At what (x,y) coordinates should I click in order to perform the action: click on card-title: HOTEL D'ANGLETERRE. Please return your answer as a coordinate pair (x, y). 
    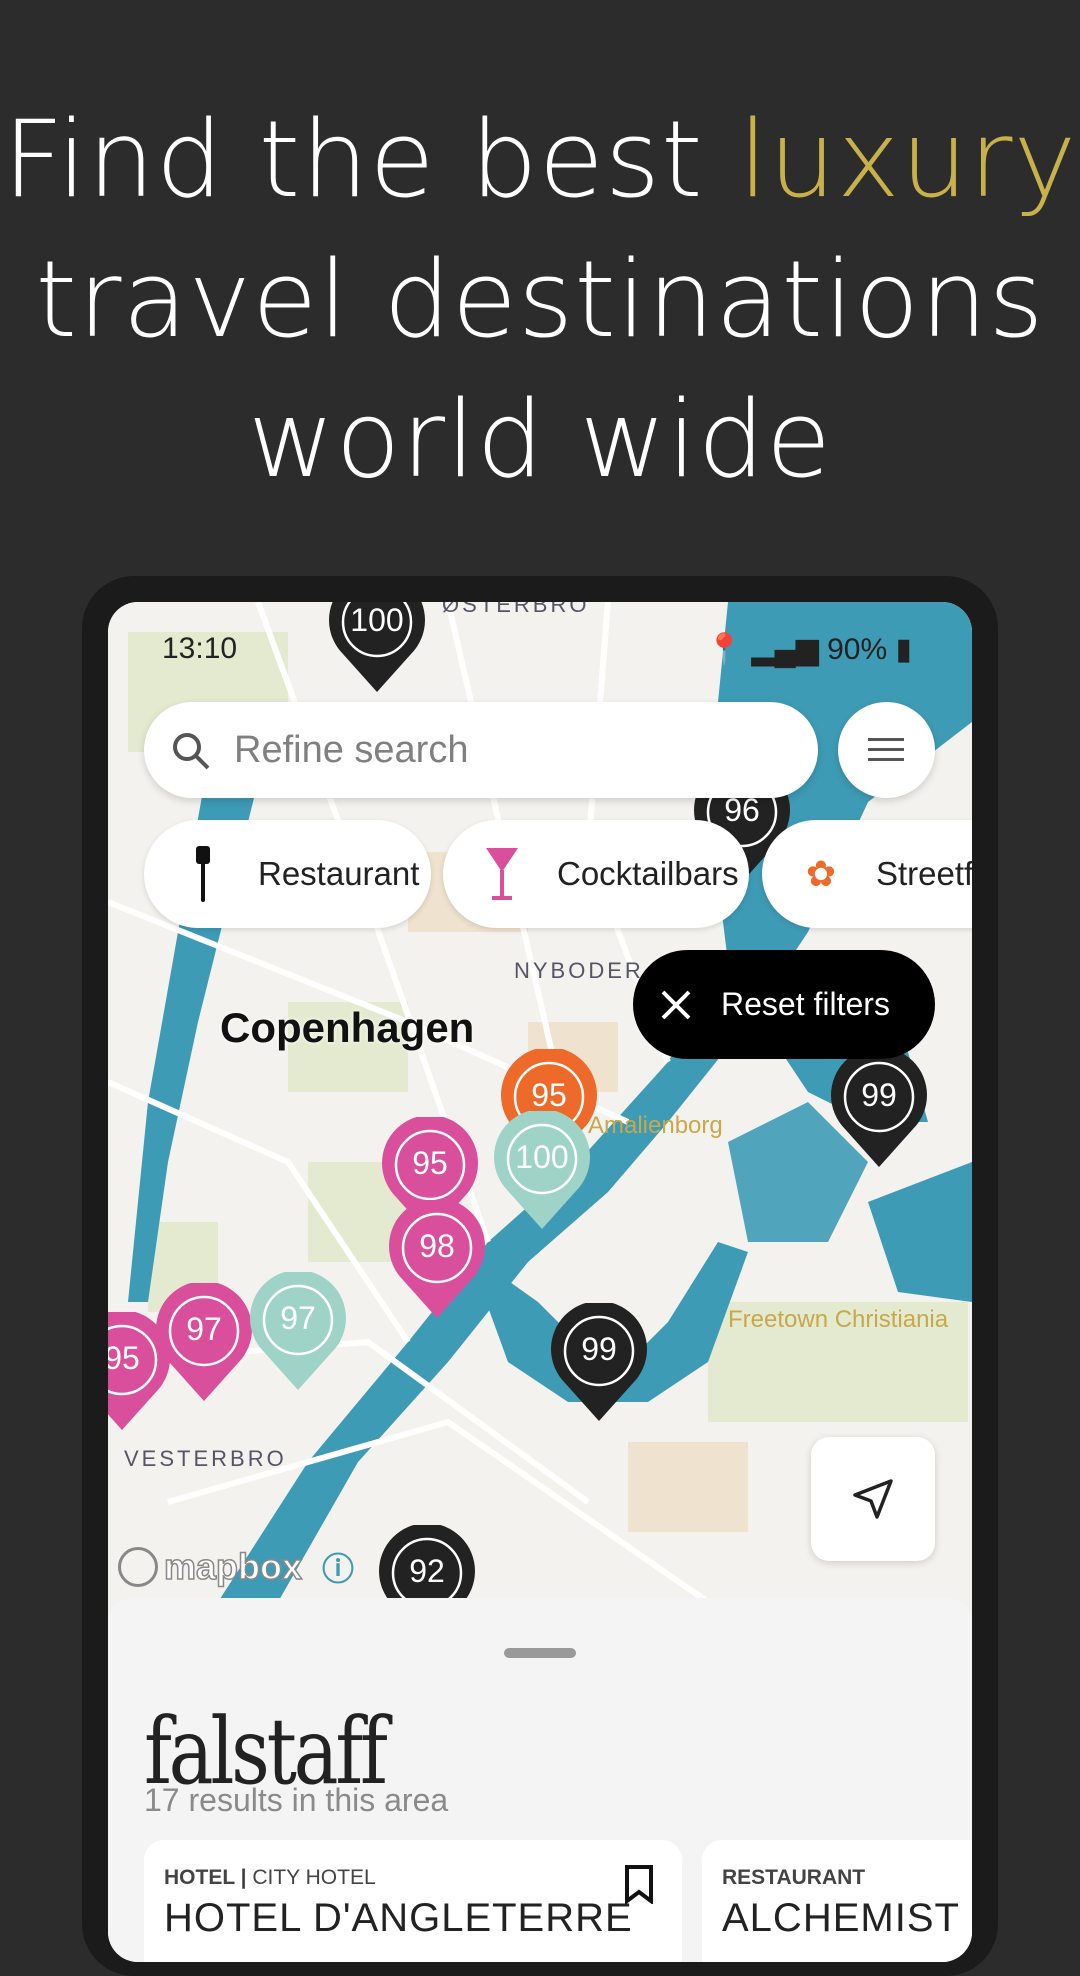
    Looking at the image, I should click on (398, 1918).